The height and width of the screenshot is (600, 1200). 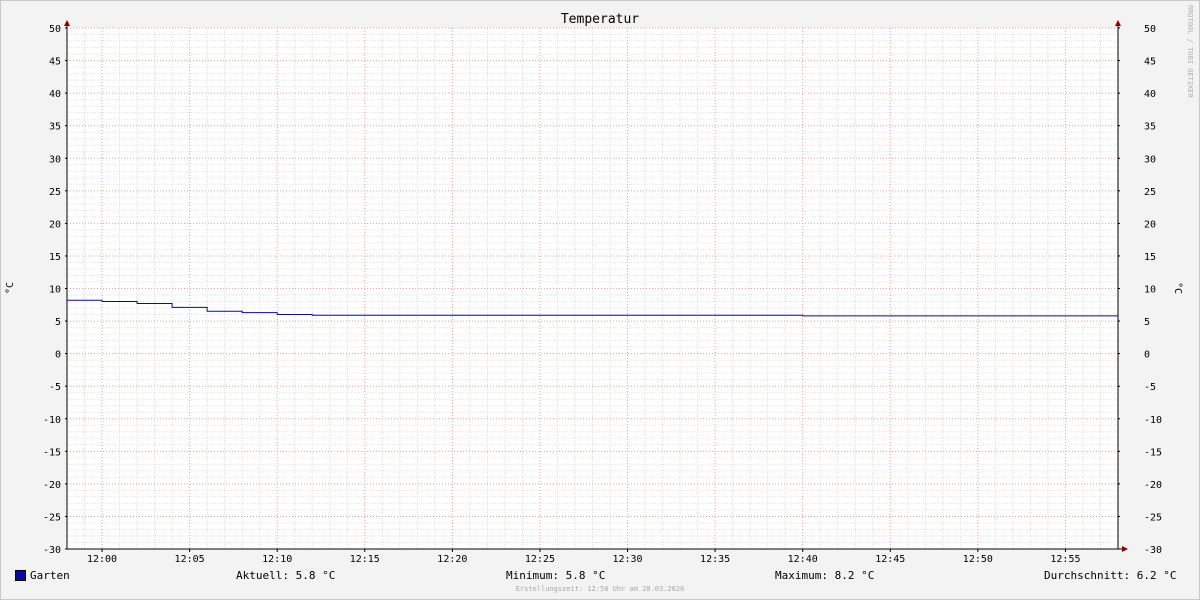 What do you see at coordinates (978, 559) in the screenshot?
I see `x-tick-label: 12:50` at bounding box center [978, 559].